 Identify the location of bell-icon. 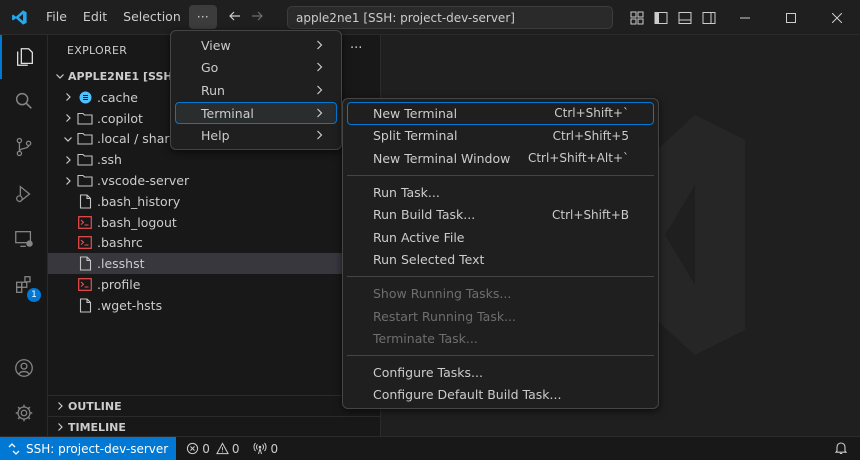
(841, 449).